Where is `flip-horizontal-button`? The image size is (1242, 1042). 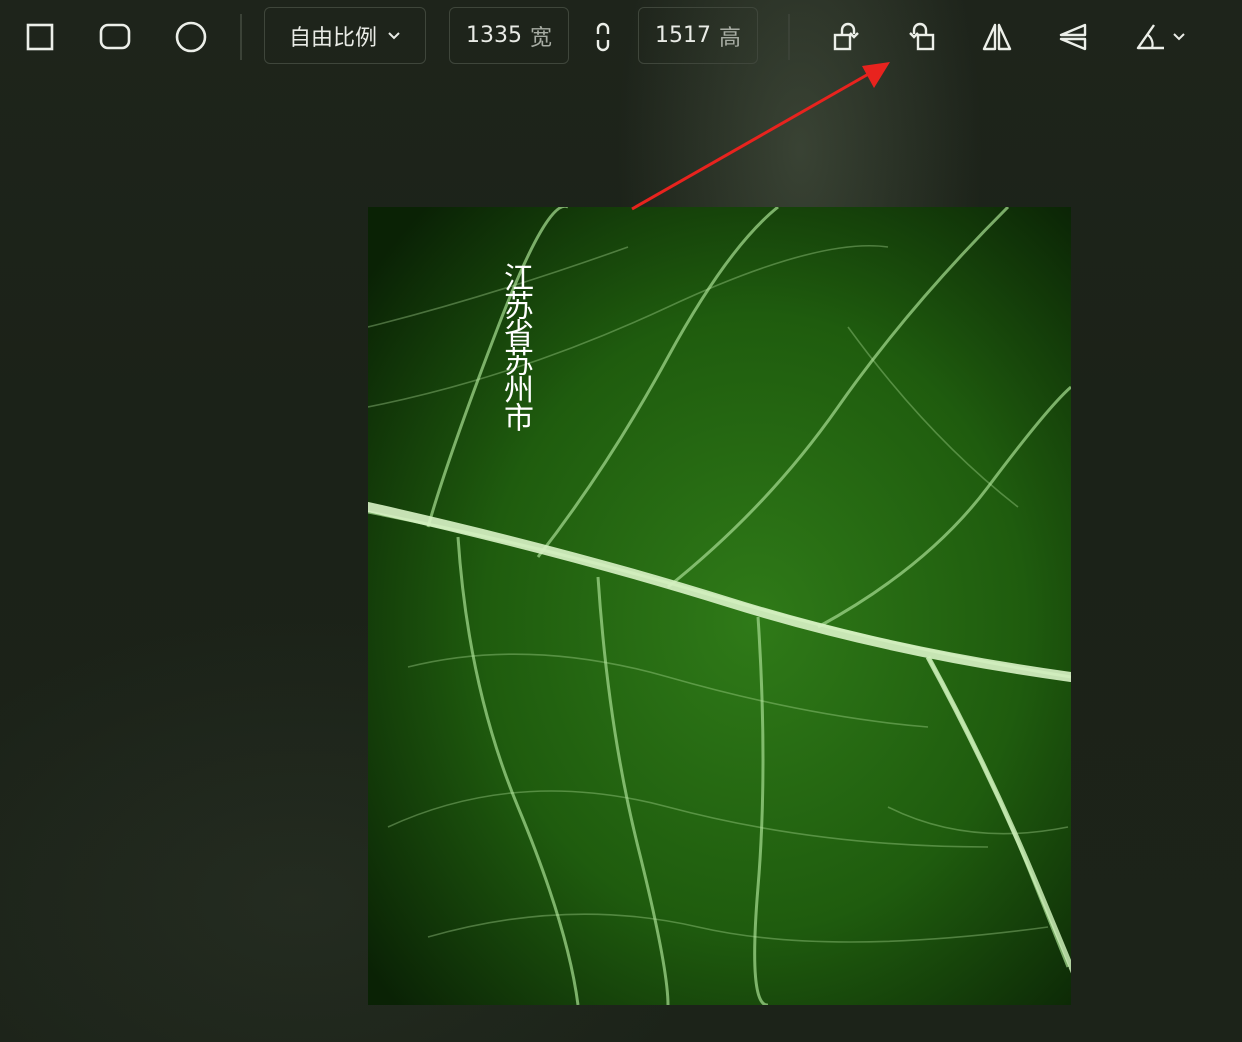 flip-horizontal-button is located at coordinates (997, 37).